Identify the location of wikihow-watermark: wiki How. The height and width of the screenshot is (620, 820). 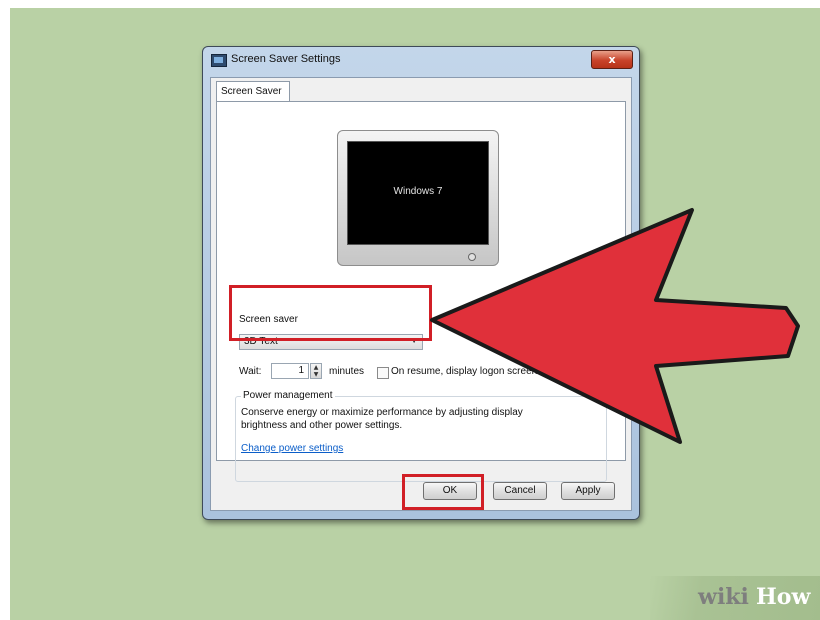
(735, 598).